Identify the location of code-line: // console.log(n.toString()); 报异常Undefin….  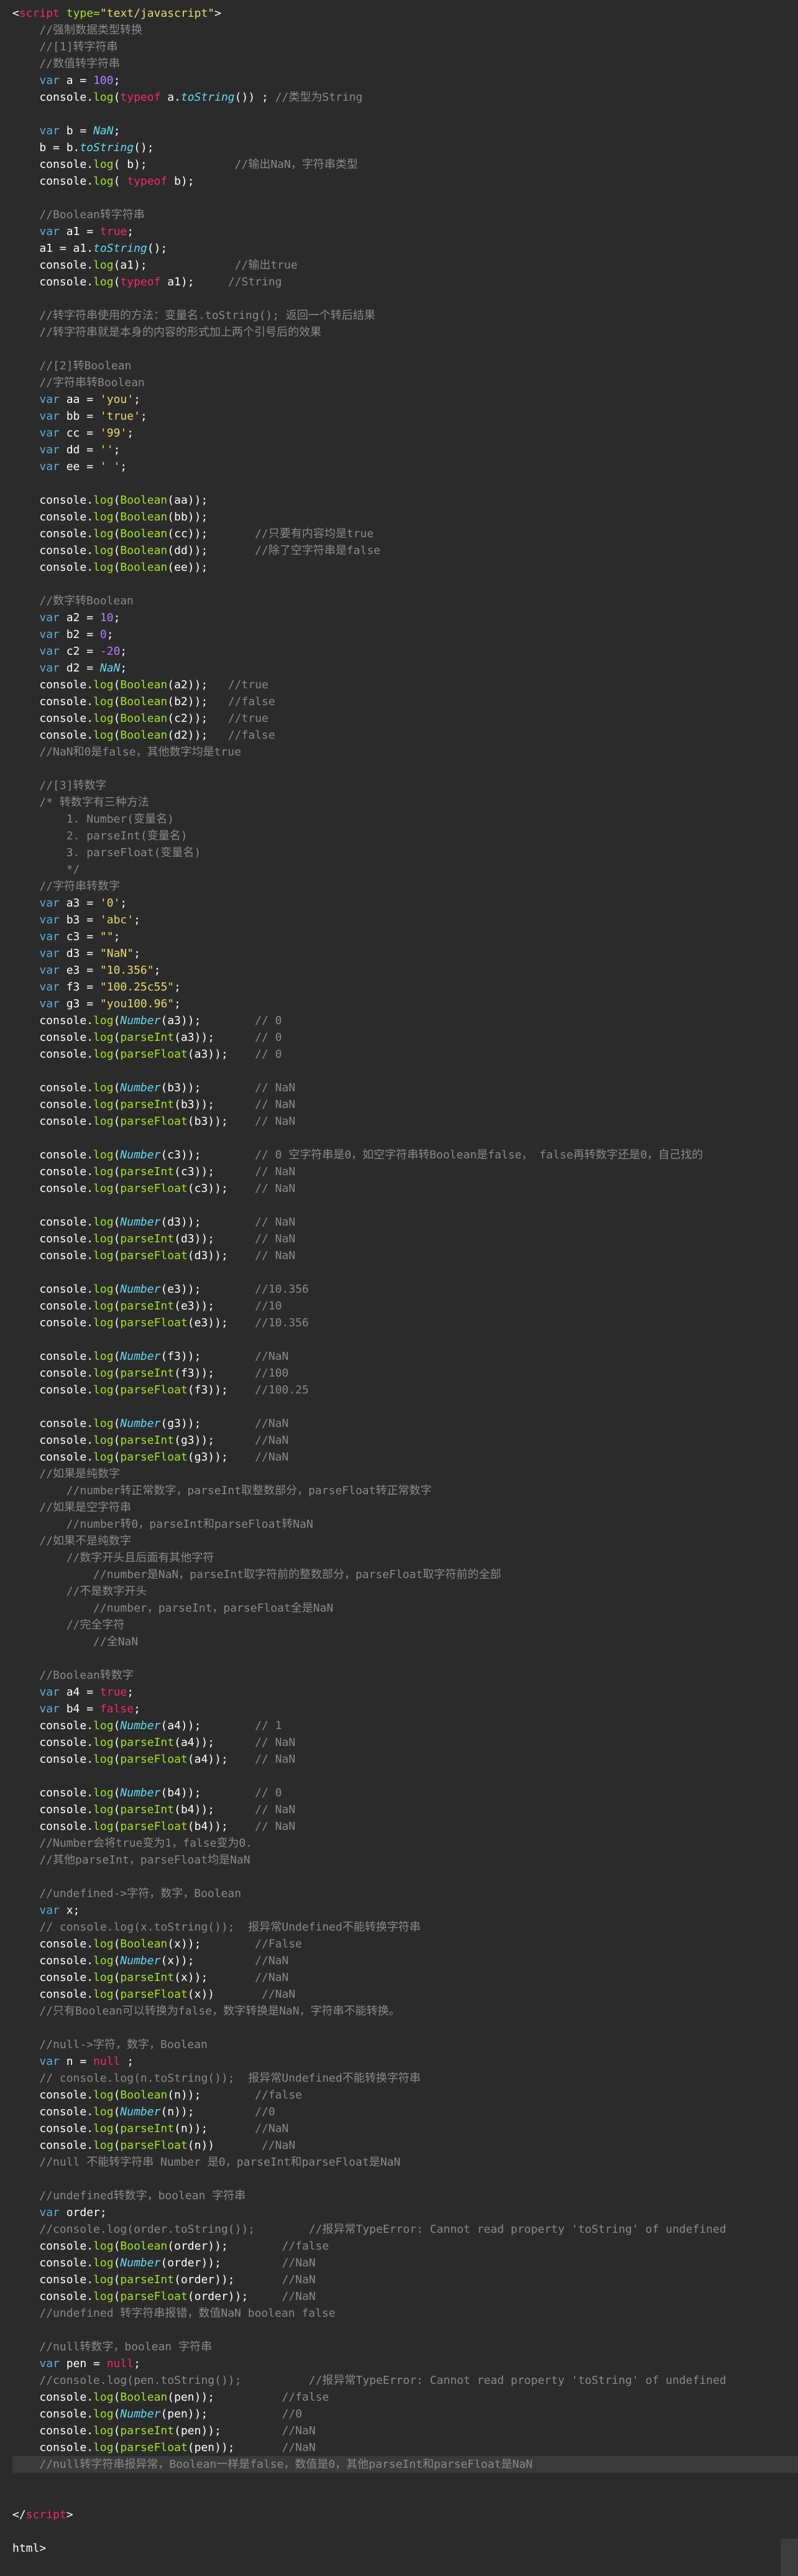
(405, 2078).